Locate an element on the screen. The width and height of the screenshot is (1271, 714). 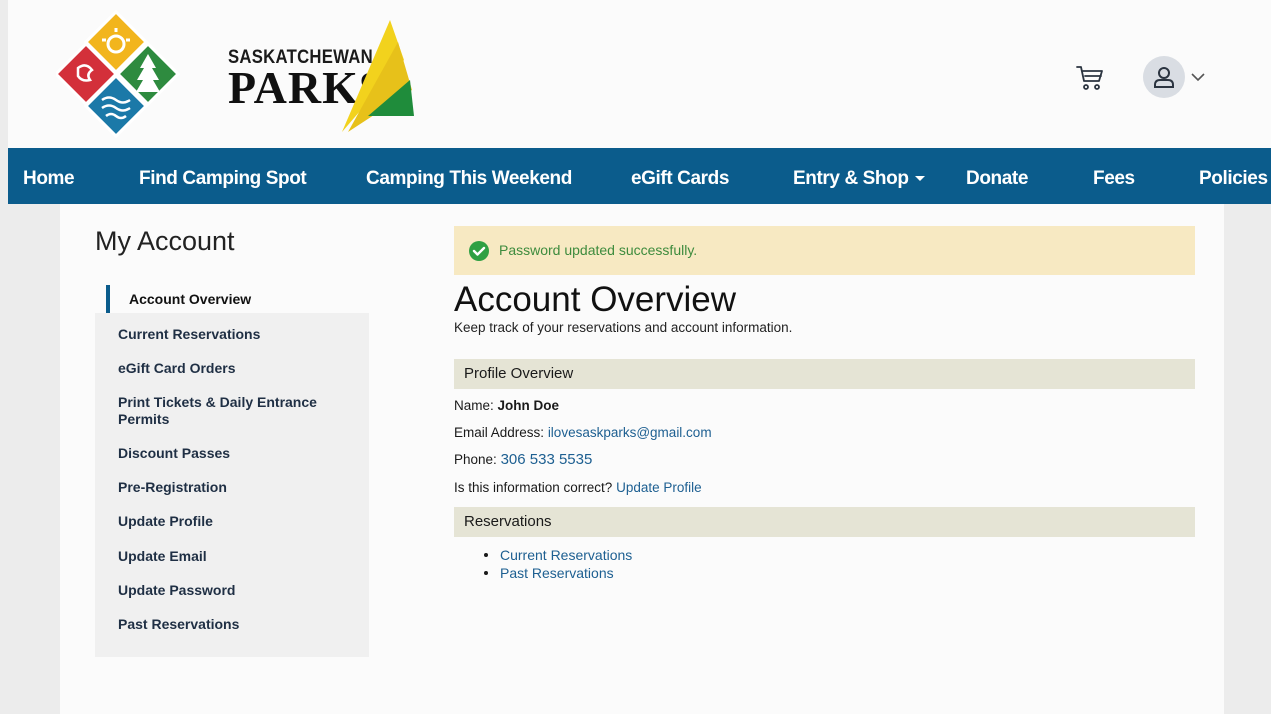
current-reservations-link: Current Reservations is located at coordinates (558, 555).